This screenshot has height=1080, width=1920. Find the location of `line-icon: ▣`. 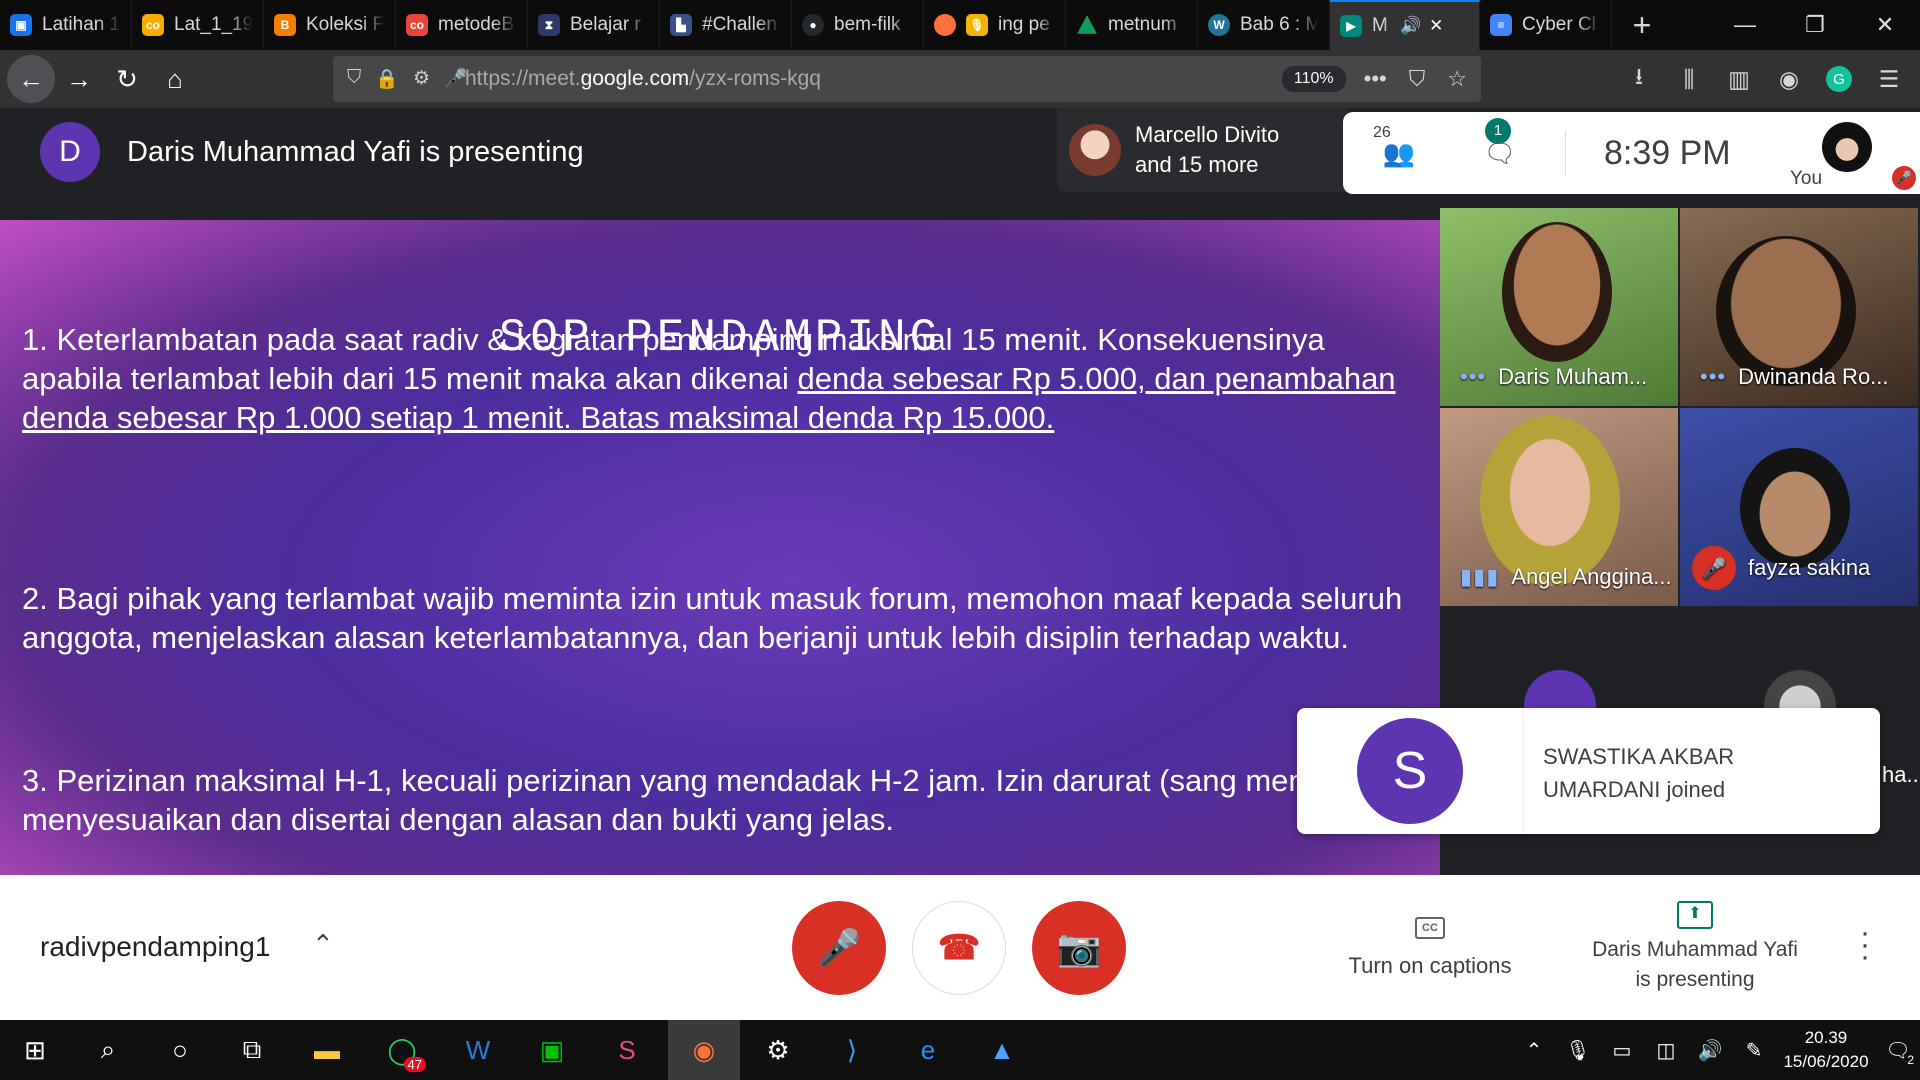

line-icon: ▣ is located at coordinates (552, 1050).